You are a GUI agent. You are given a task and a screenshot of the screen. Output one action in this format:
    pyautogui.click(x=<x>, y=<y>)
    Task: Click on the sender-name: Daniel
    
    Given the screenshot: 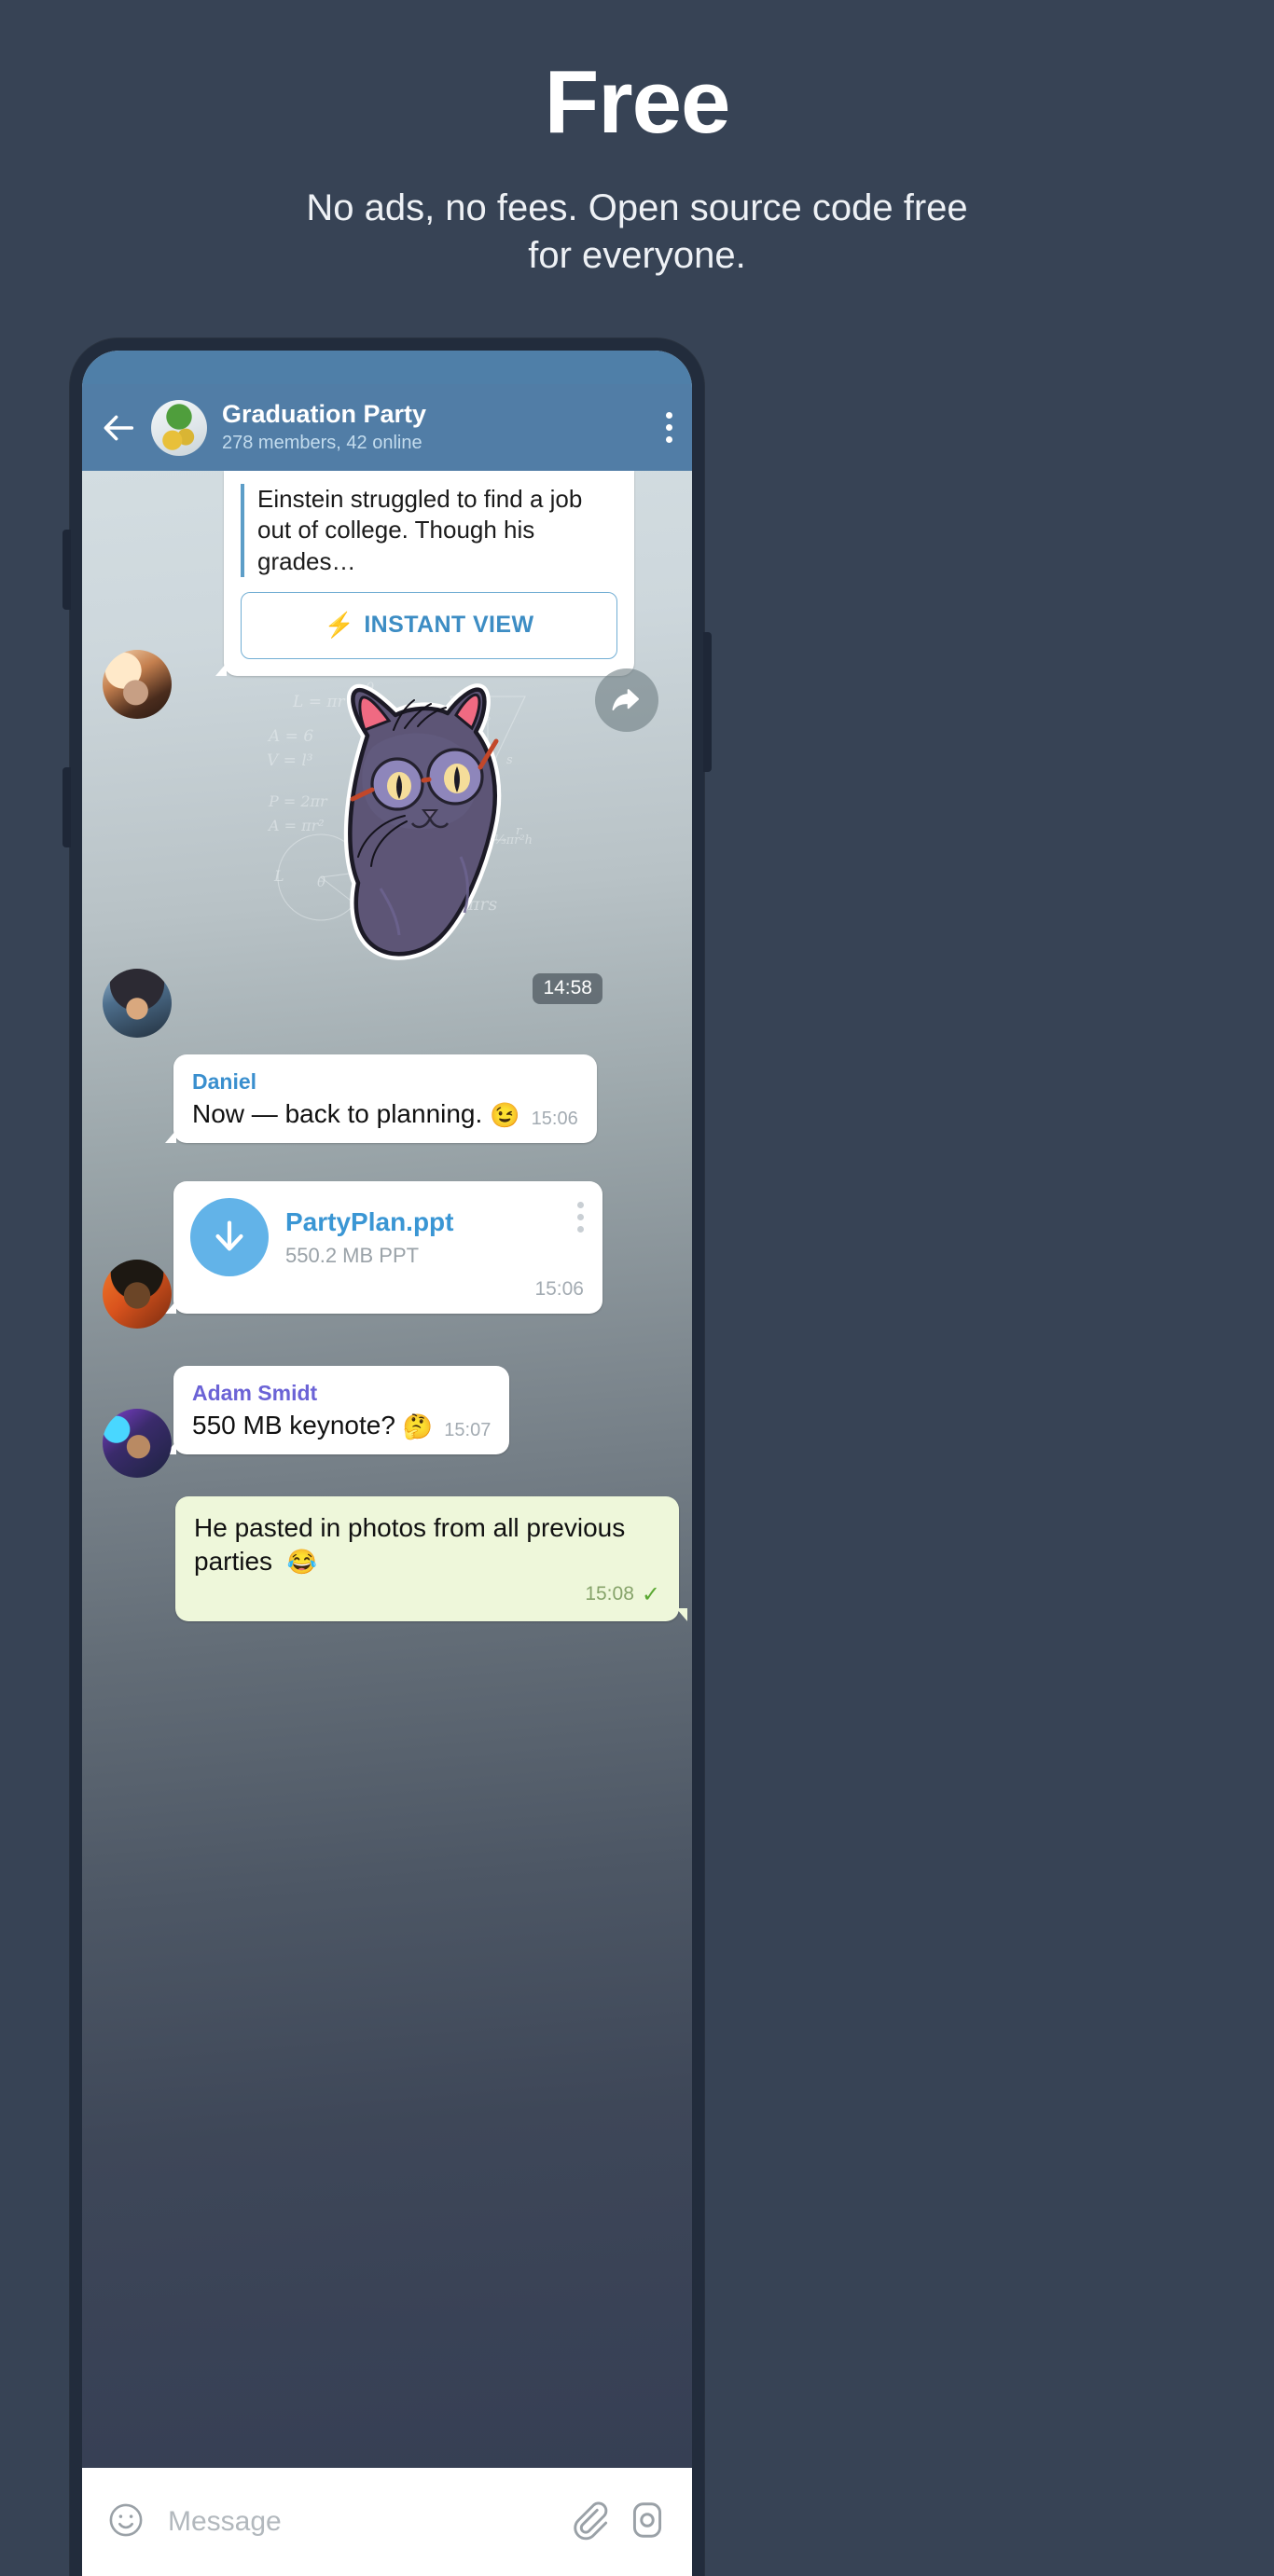 What is the action you would take?
    pyautogui.click(x=385, y=1082)
    